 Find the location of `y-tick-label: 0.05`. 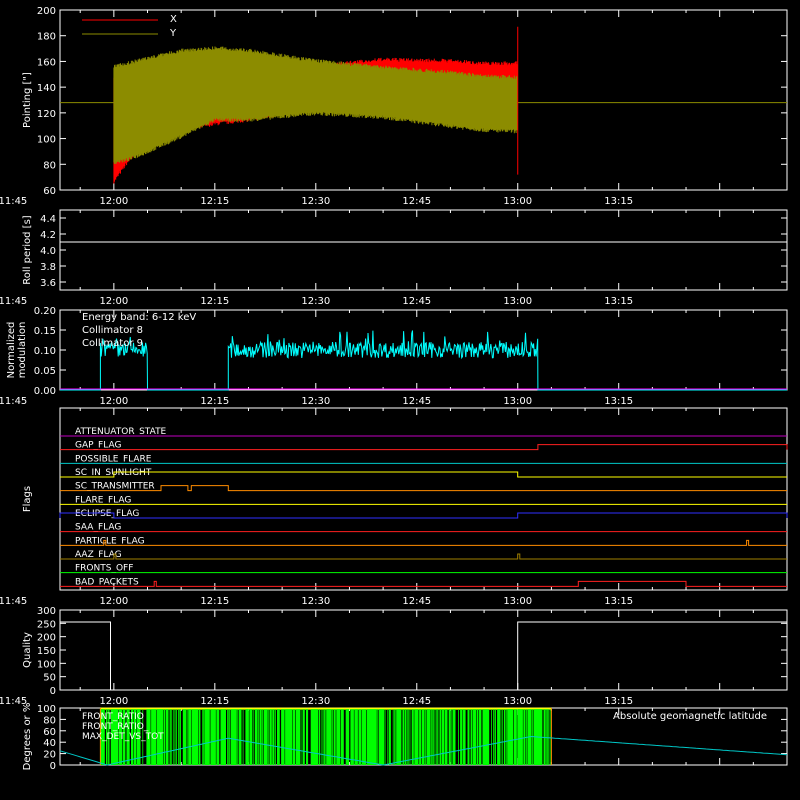

y-tick-label: 0.05 is located at coordinates (45, 371).